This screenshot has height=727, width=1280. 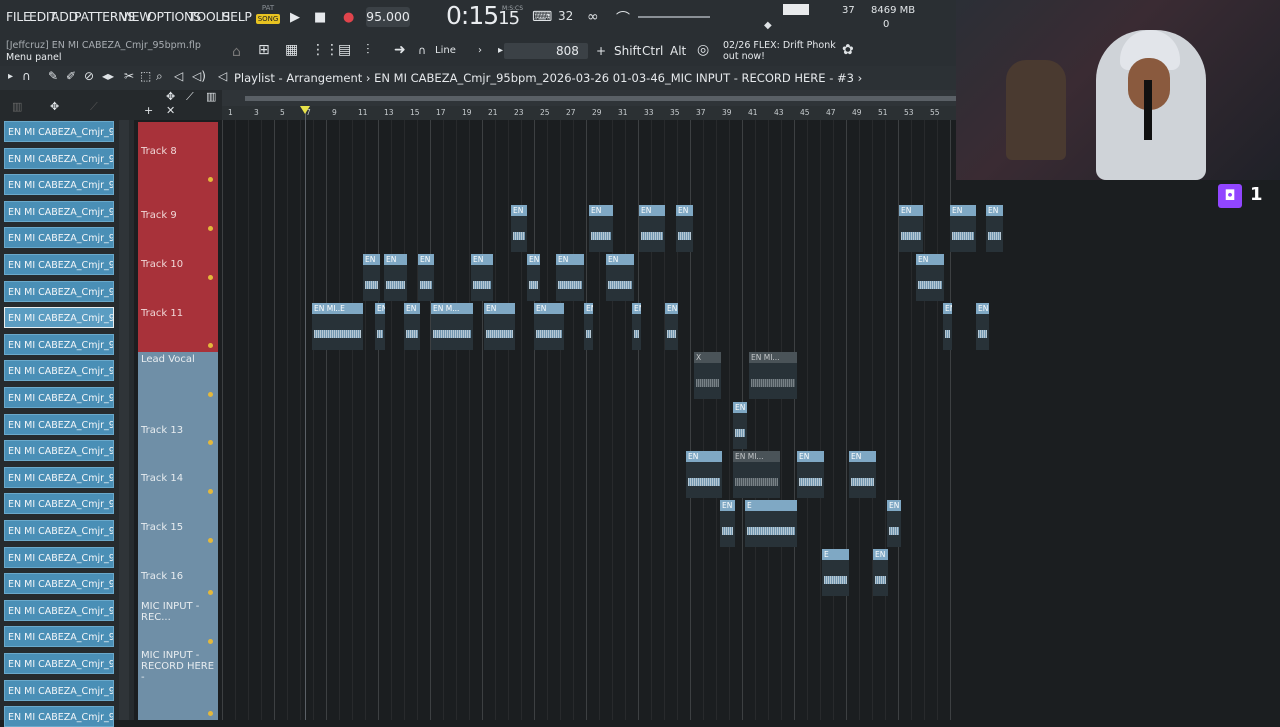 I want to click on select-tool-icon: ⬚, so click(x=145, y=76).